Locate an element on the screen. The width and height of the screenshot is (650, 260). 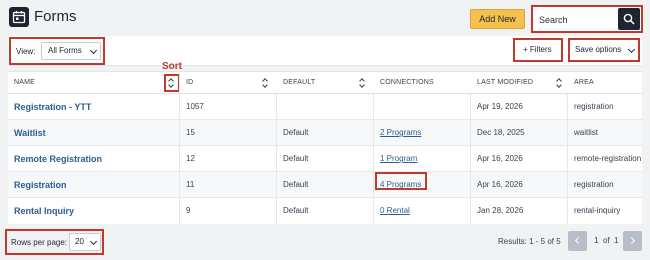
rows-per-page-value: 20 is located at coordinates (79, 241).